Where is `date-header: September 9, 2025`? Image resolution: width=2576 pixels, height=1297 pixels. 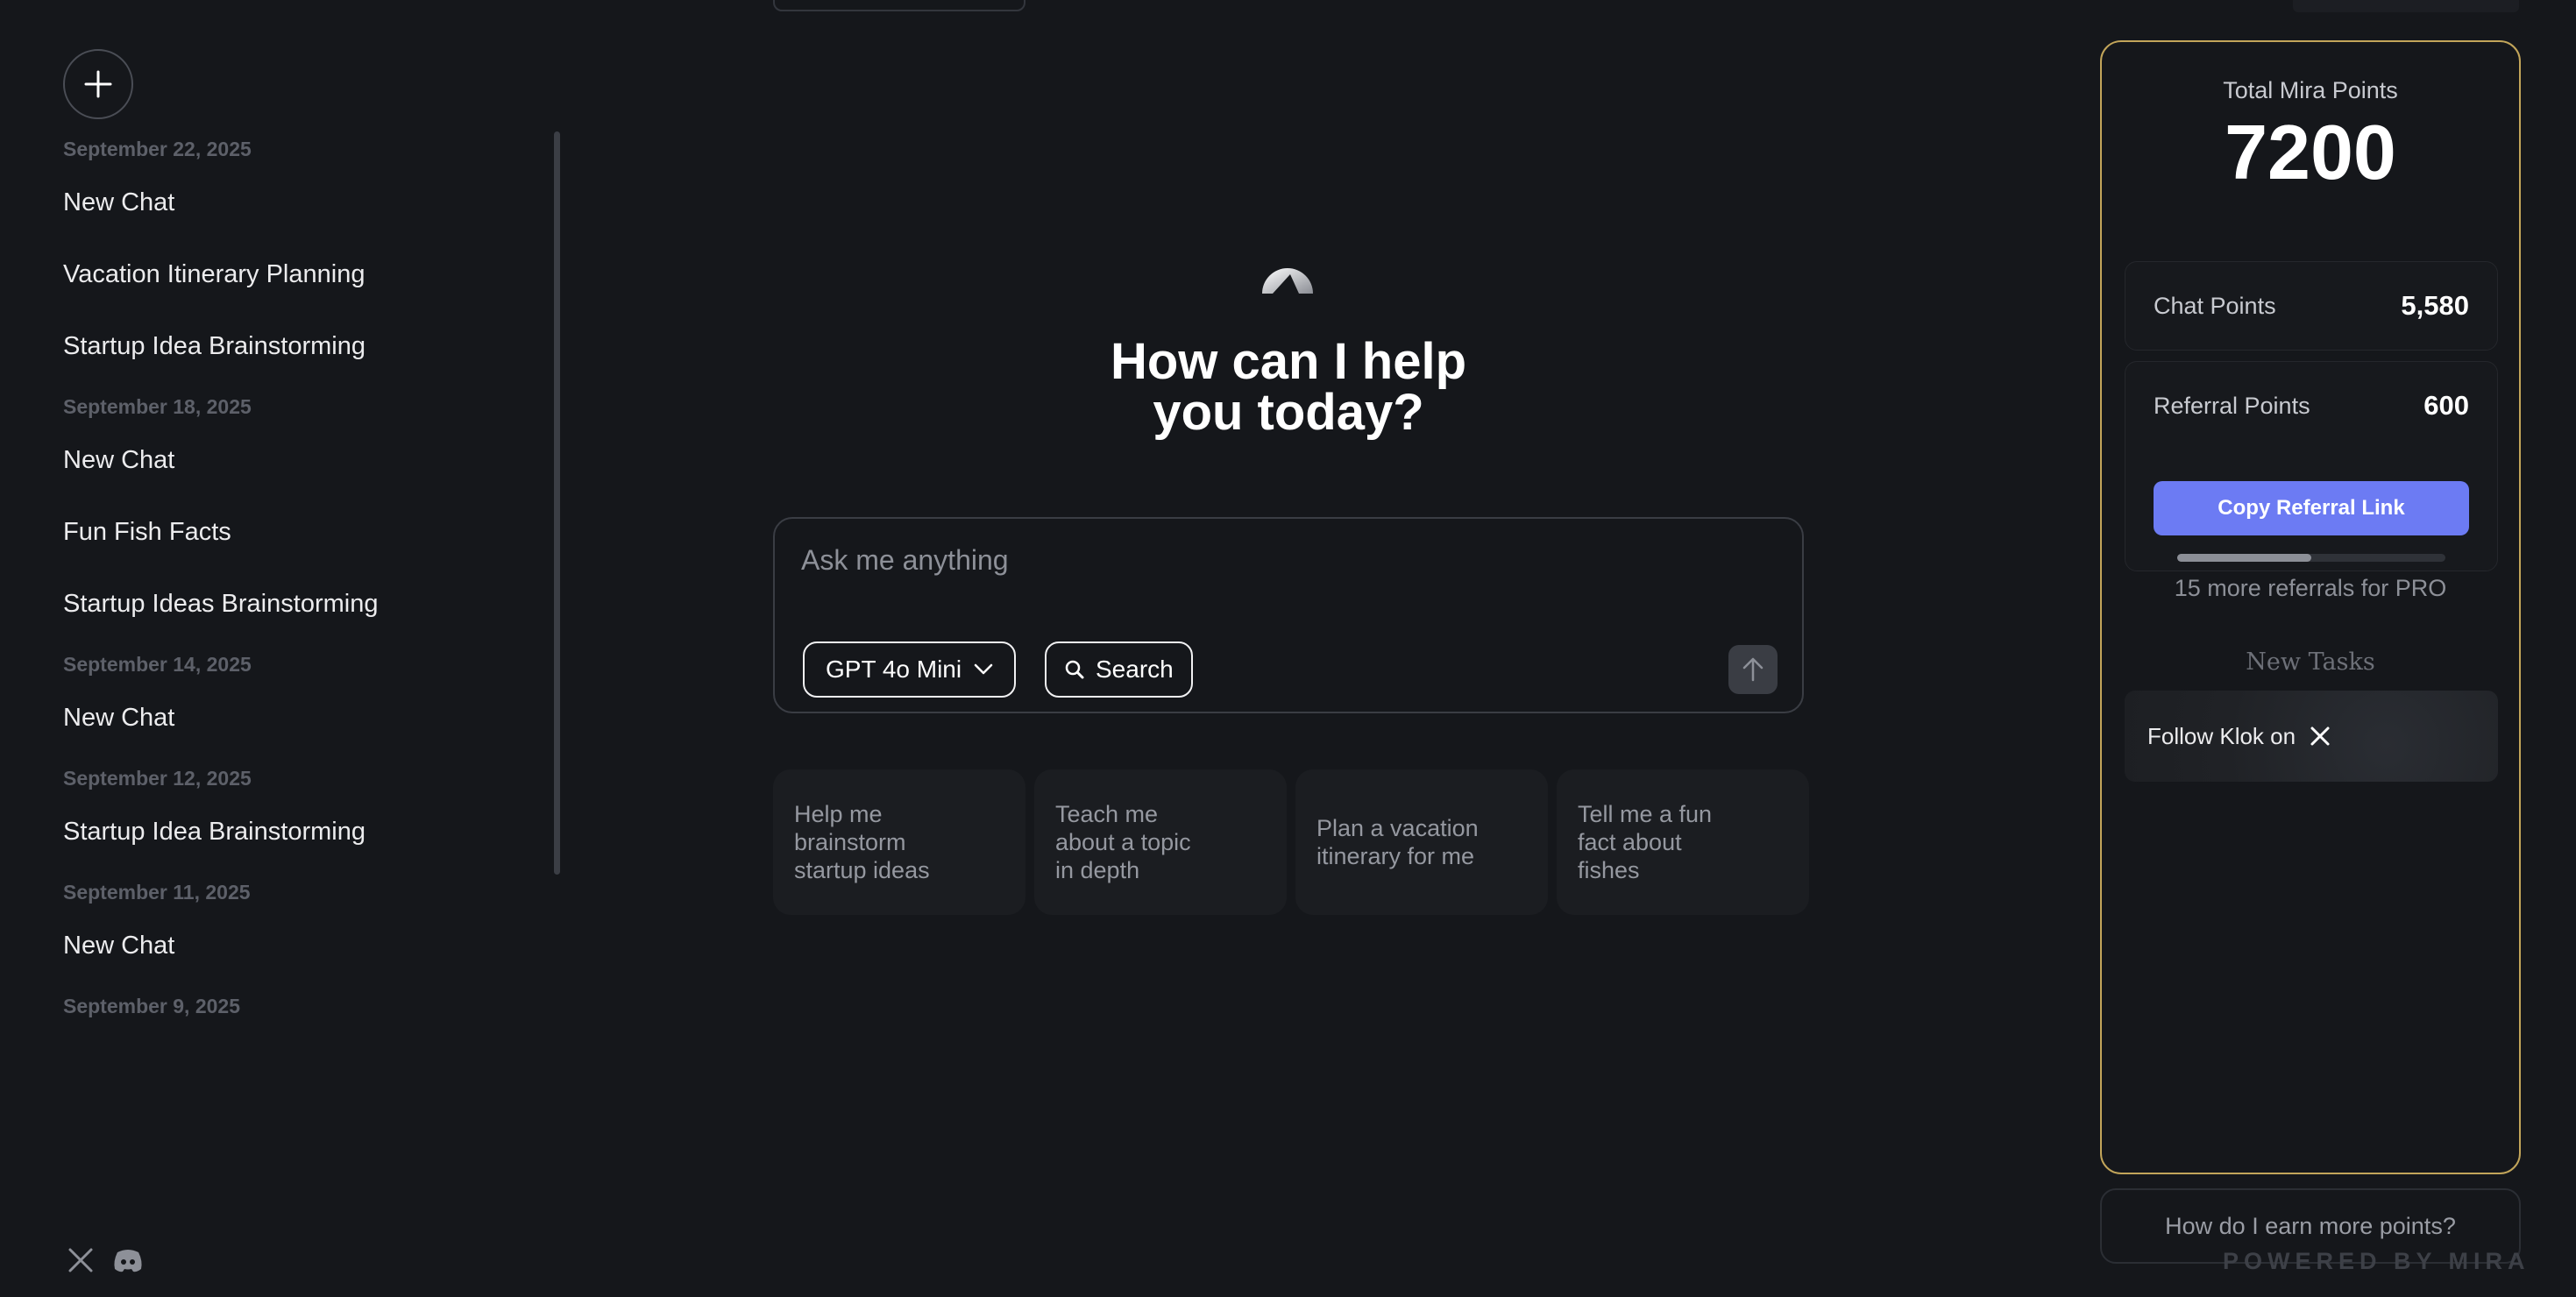 date-header: September 9, 2025 is located at coordinates (152, 1006).